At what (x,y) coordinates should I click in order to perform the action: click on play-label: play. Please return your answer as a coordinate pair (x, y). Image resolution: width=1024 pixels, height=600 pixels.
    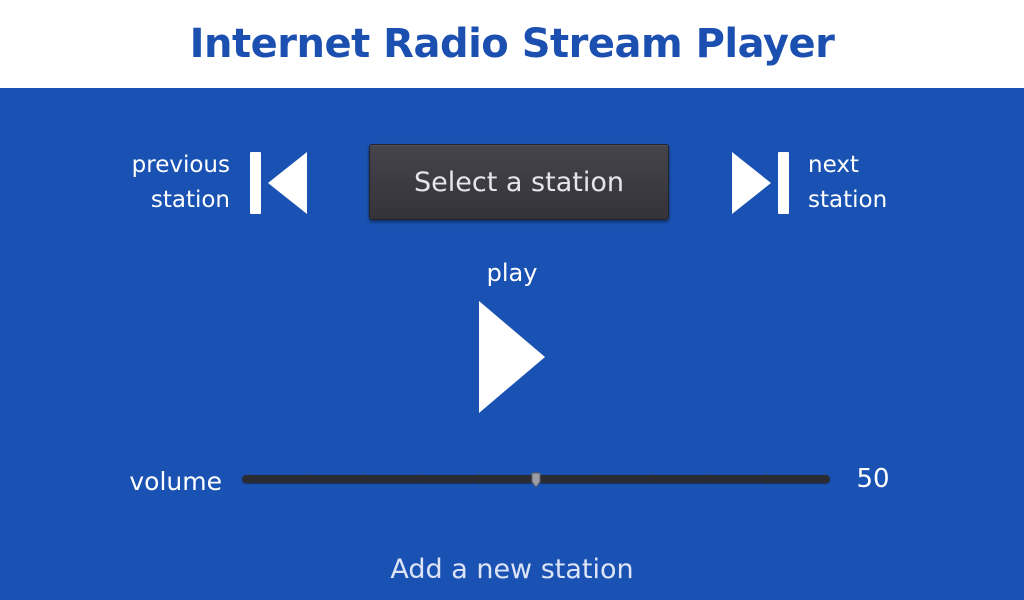
    Looking at the image, I should click on (512, 273).